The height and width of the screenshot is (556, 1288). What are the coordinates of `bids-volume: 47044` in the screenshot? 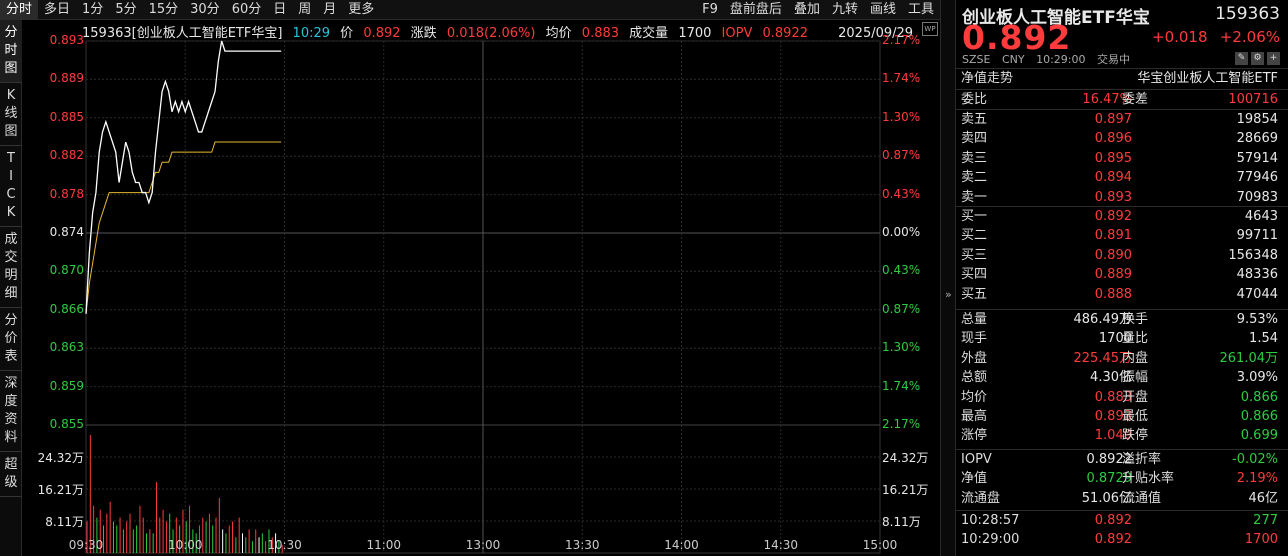 It's located at (1257, 294).